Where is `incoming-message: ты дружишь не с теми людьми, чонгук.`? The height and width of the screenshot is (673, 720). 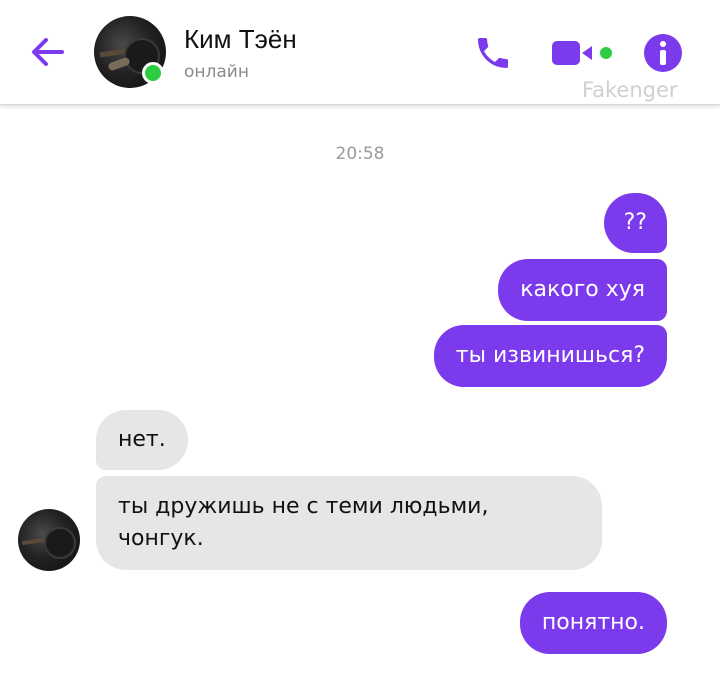
incoming-message: ты дружишь не с теми людьми, чонгук. is located at coordinates (349, 523).